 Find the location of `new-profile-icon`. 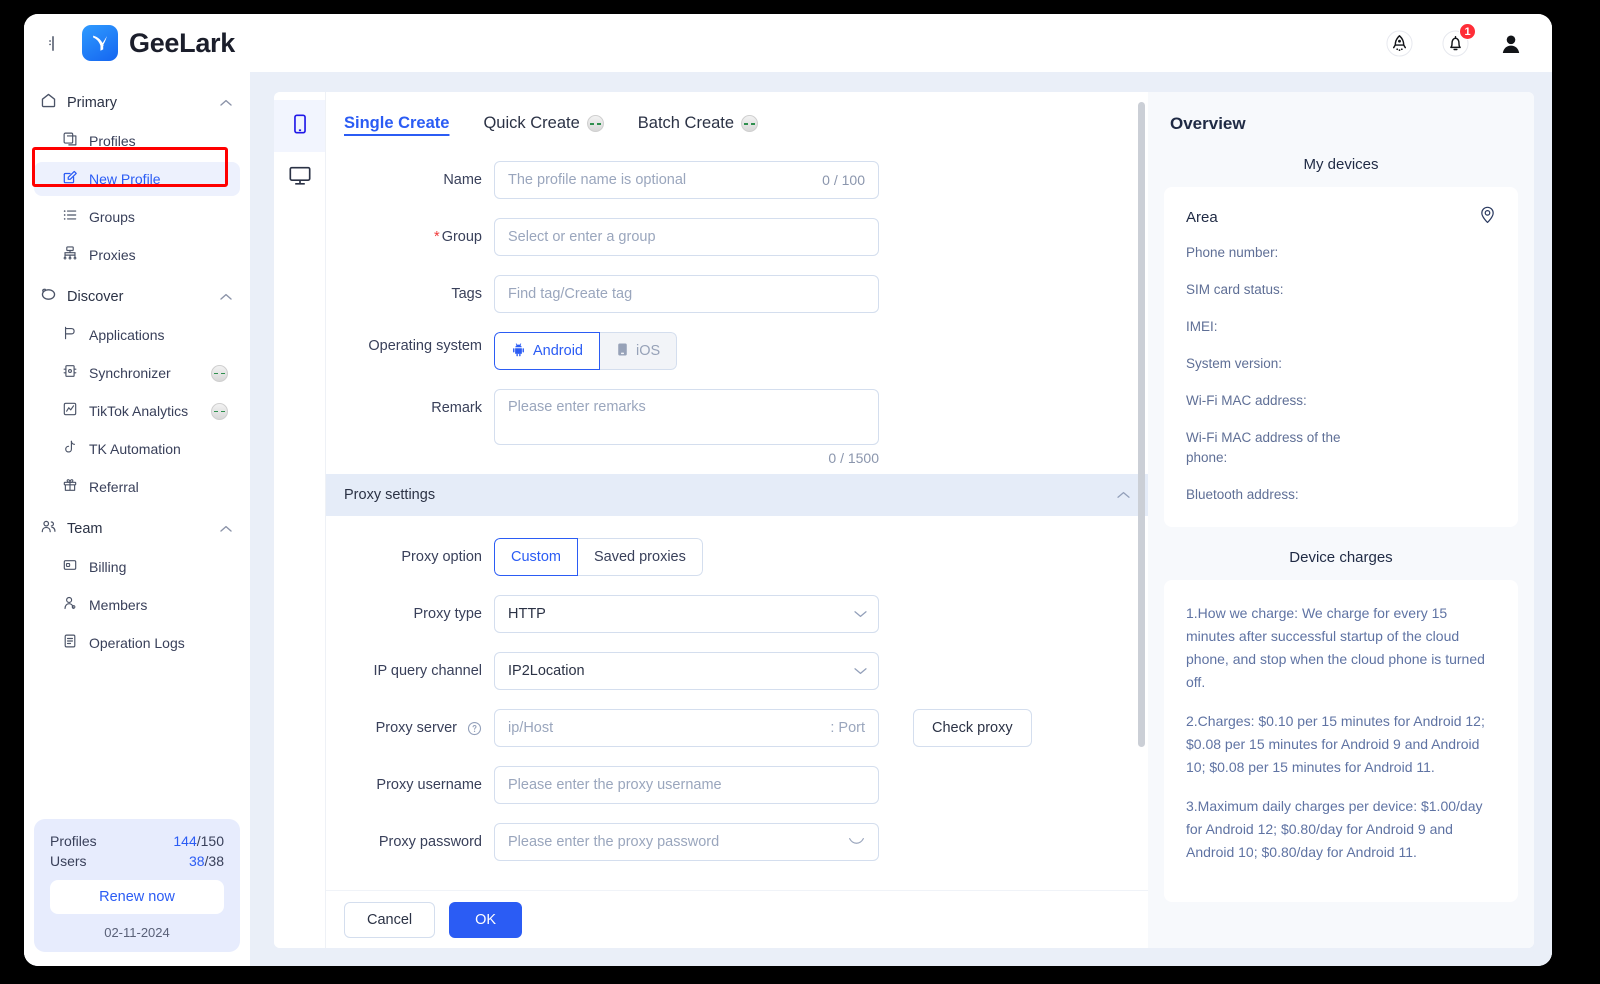

new-profile-icon is located at coordinates (70, 179).